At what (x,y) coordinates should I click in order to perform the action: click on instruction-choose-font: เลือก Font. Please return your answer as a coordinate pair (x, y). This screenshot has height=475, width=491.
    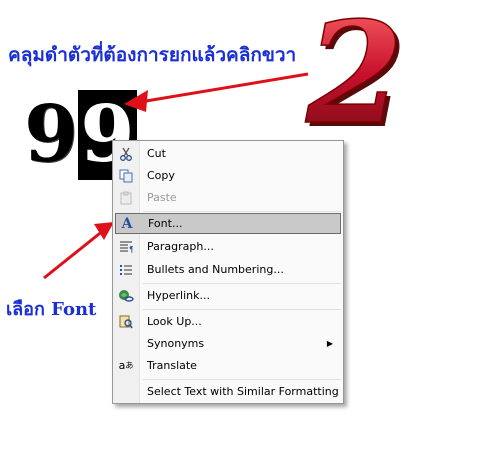
    Looking at the image, I should click on (51, 309).